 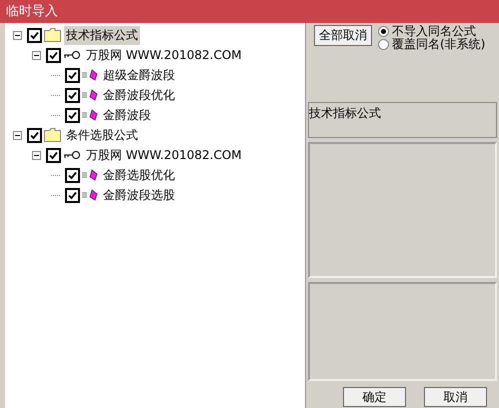 I want to click on tree-item: 金爵选股优化, so click(x=139, y=175).